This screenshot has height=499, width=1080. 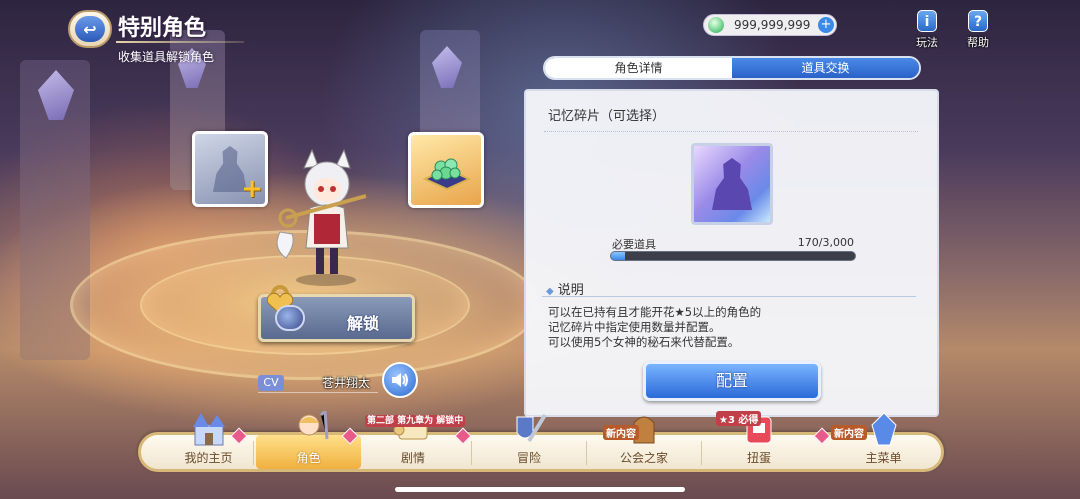 What do you see at coordinates (826, 25) in the screenshot?
I see `add-jewel-button: +` at bounding box center [826, 25].